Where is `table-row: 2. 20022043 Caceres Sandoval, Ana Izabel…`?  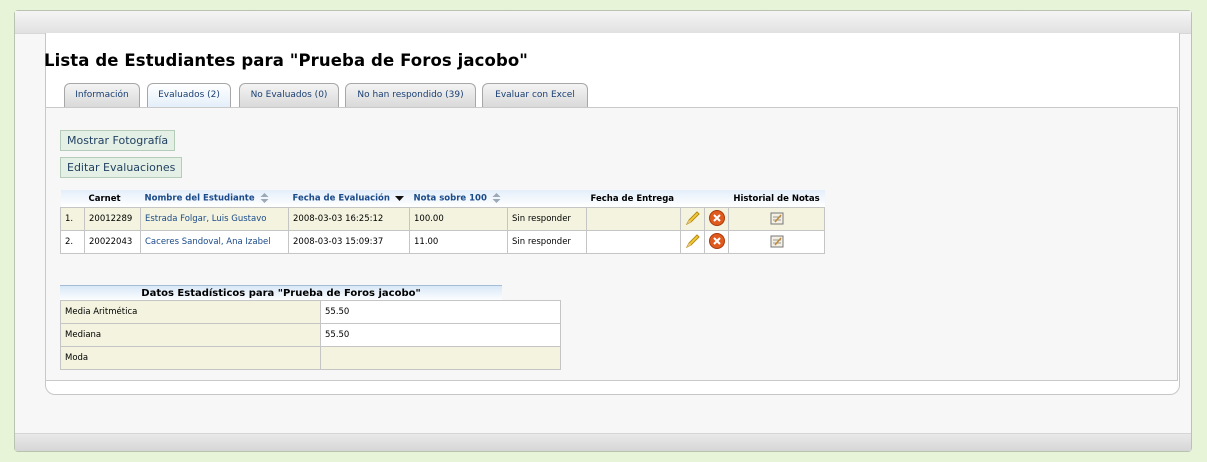 table-row: 2. 20022043 Caceres Sandoval, Ana Izabel… is located at coordinates (442, 242).